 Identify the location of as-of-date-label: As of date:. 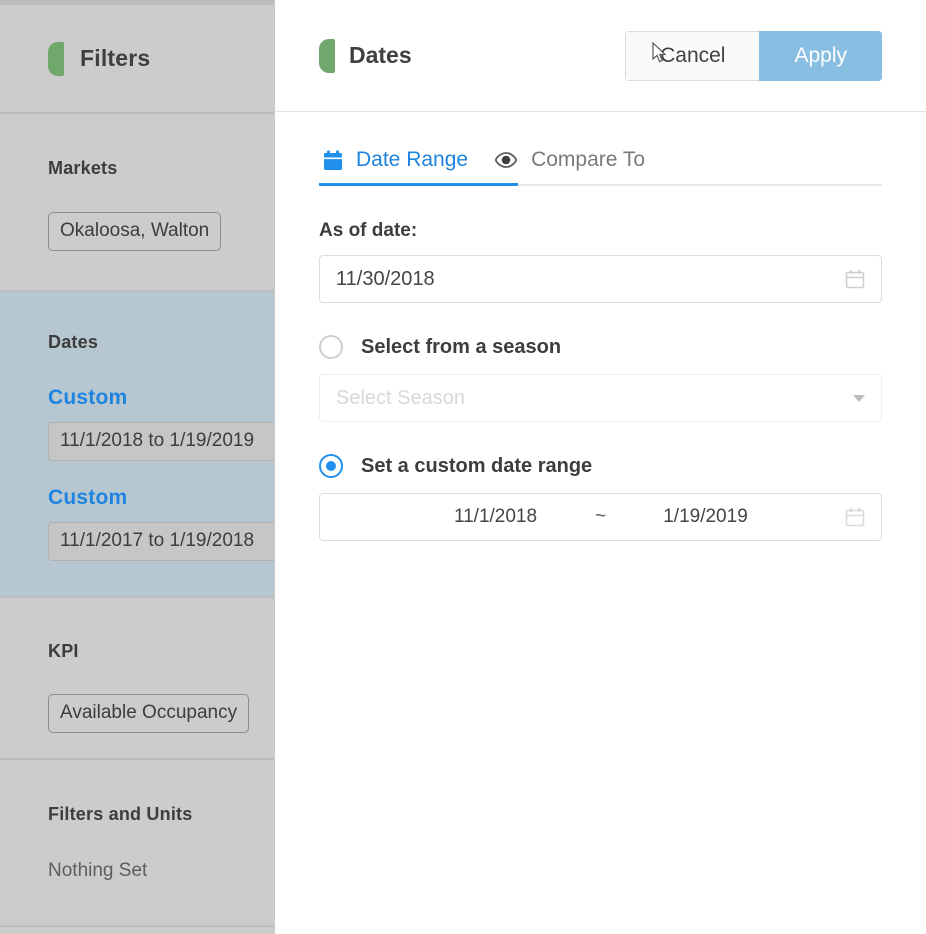
(368, 230).